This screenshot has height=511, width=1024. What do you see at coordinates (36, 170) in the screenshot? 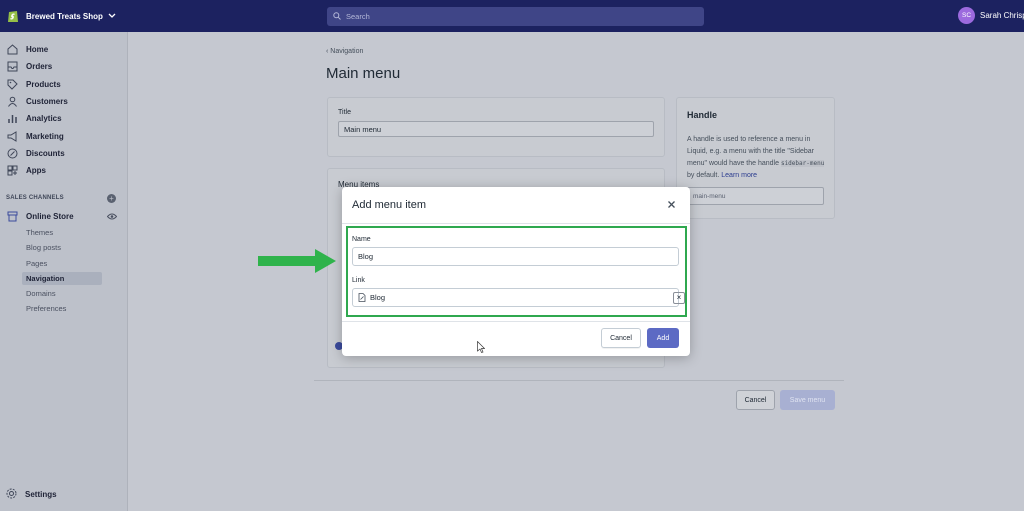
I see `sidebar-item-label: Apps` at bounding box center [36, 170].